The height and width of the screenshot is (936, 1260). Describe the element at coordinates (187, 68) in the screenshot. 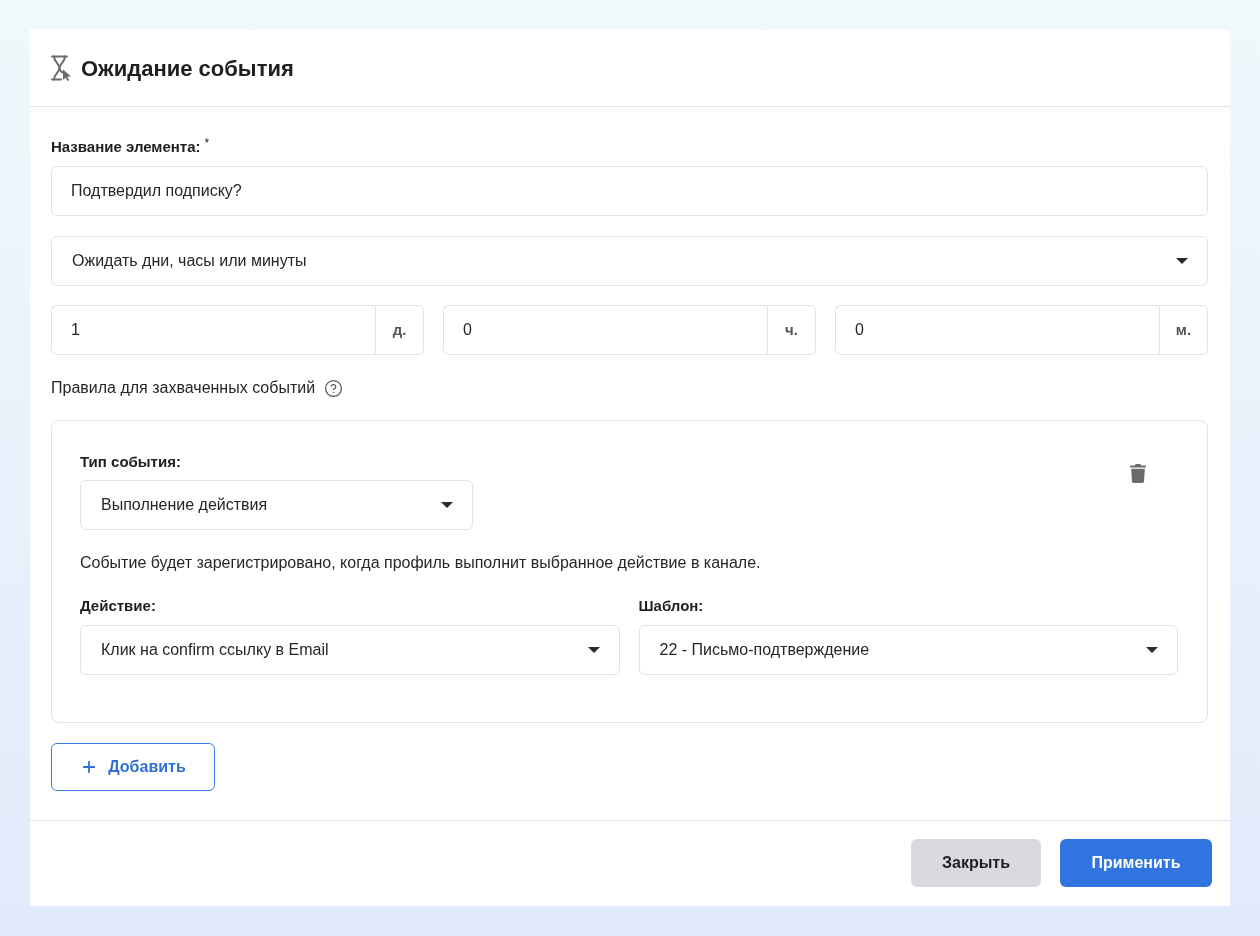

I see `dialog-title: Ожидание события` at that location.